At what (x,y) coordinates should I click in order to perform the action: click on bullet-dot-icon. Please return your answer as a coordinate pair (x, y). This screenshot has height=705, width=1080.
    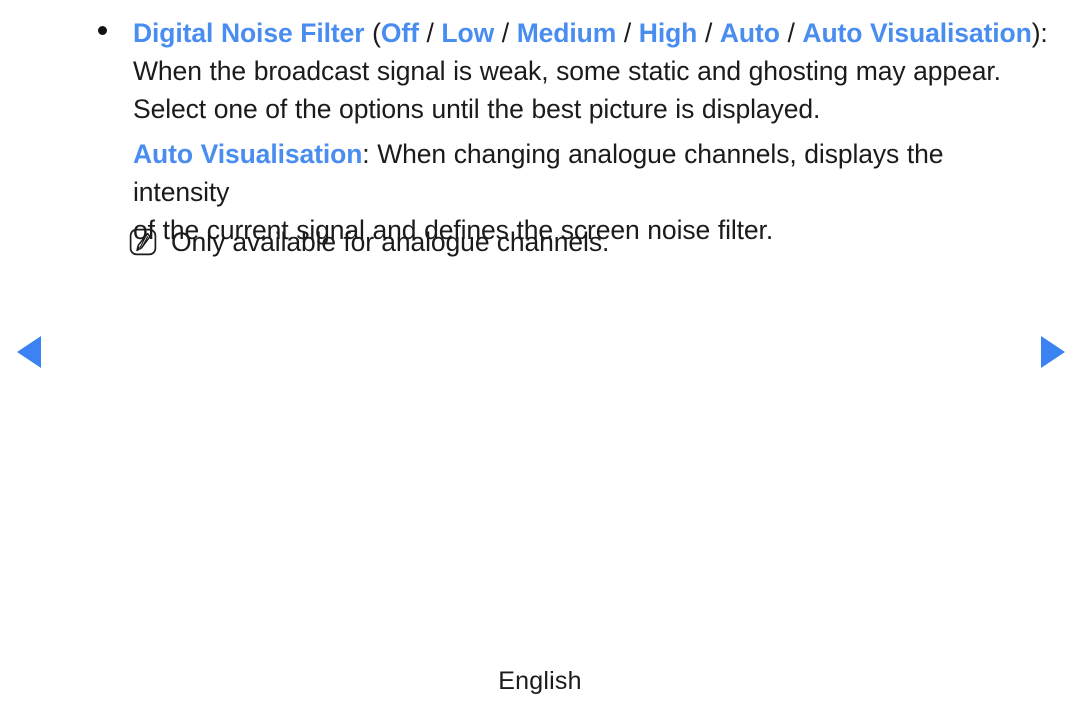
    Looking at the image, I should click on (102, 30).